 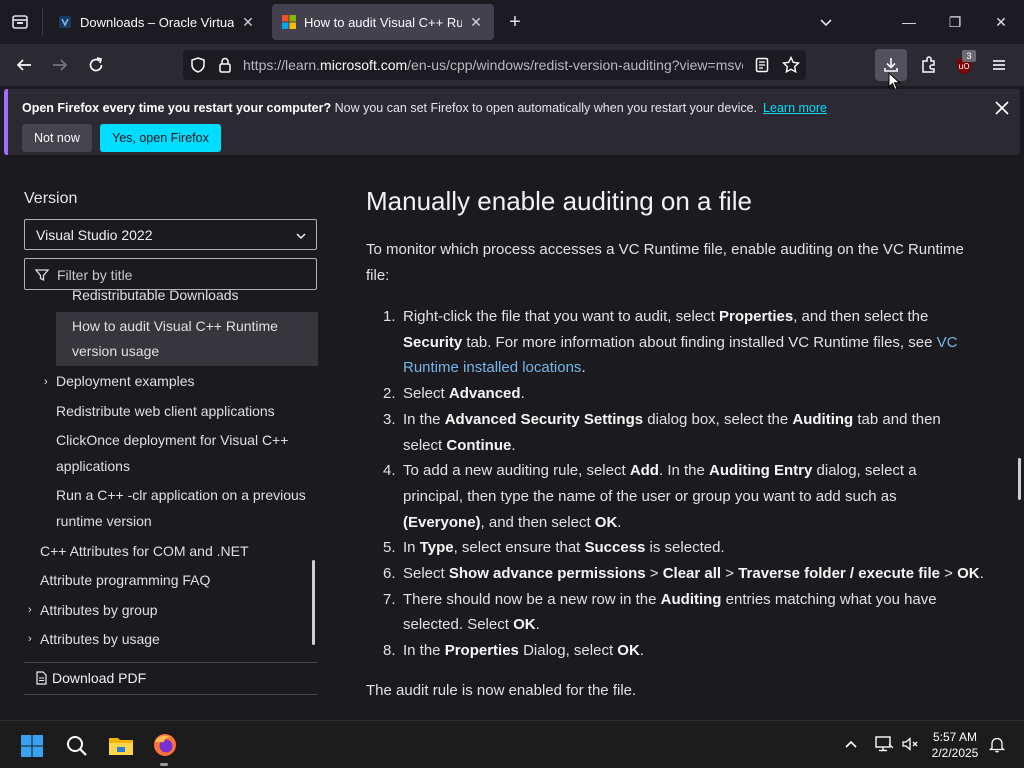 What do you see at coordinates (93, 466) in the screenshot?
I see `toc-item-clickonce-line2: applications` at bounding box center [93, 466].